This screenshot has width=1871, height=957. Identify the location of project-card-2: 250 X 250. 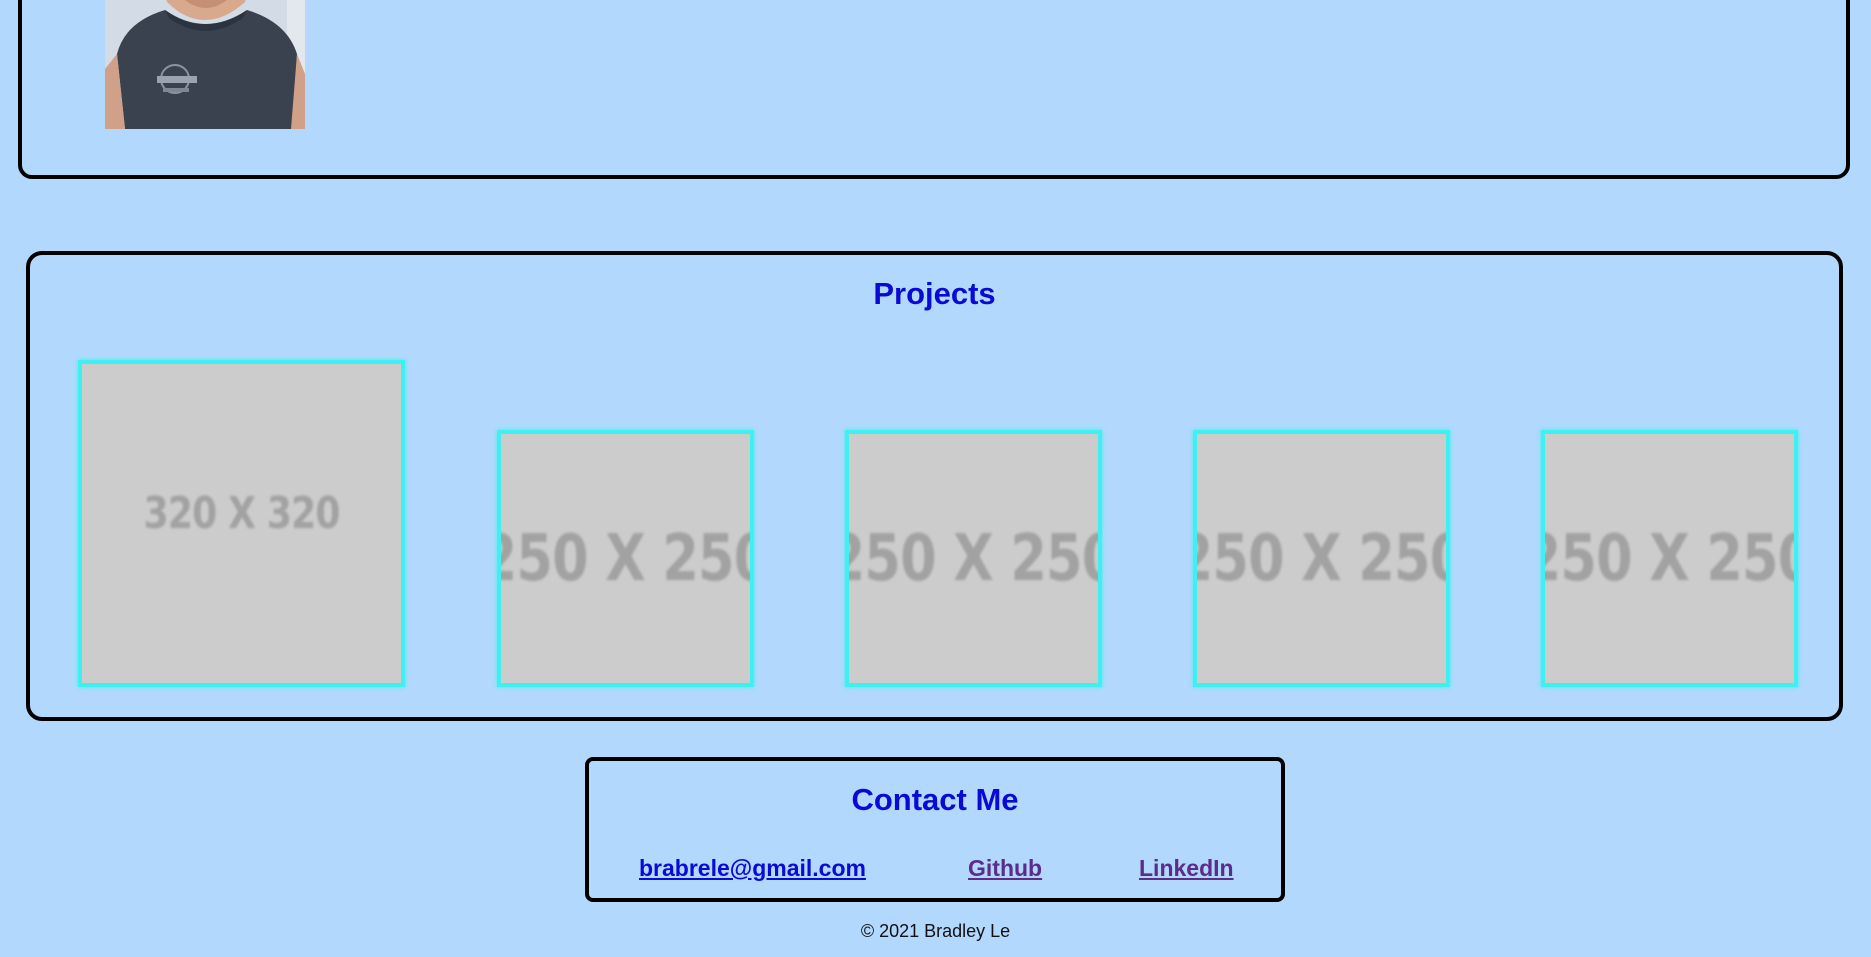
(625, 558).